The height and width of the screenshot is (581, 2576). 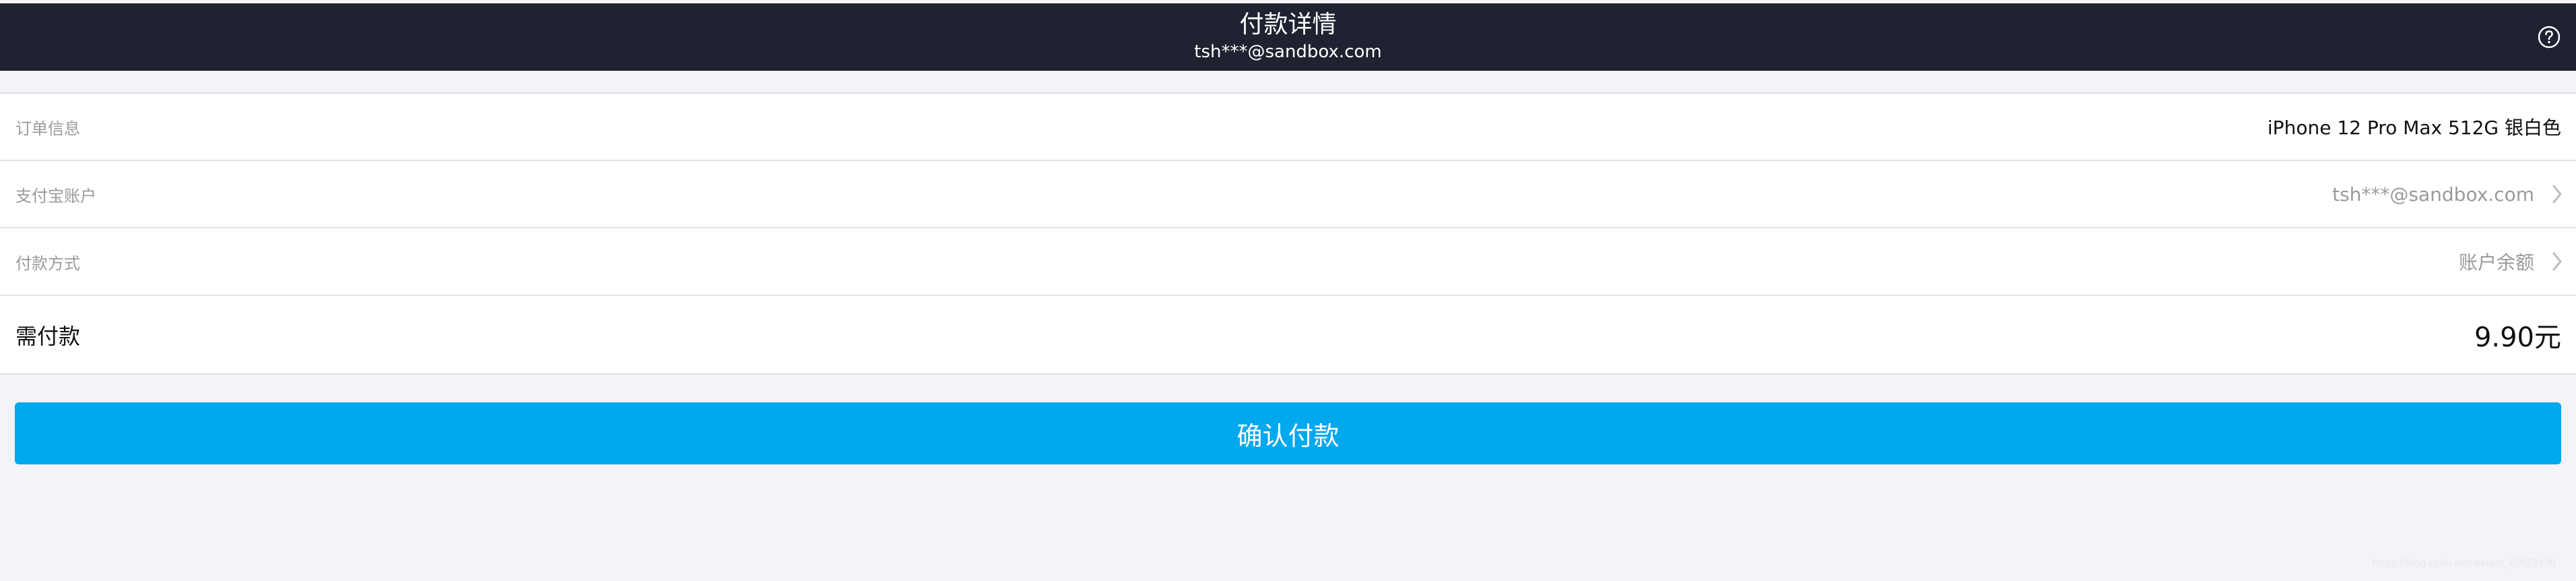 I want to click on alipay-account-label: 支付宝账户, so click(x=55, y=196).